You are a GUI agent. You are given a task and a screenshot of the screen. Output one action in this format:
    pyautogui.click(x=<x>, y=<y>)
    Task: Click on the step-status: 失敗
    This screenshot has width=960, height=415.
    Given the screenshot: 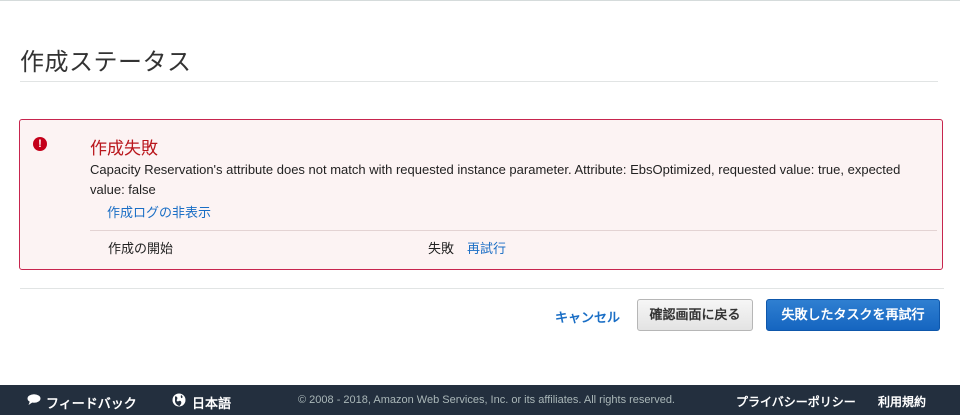 What is the action you would take?
    pyautogui.click(x=441, y=248)
    